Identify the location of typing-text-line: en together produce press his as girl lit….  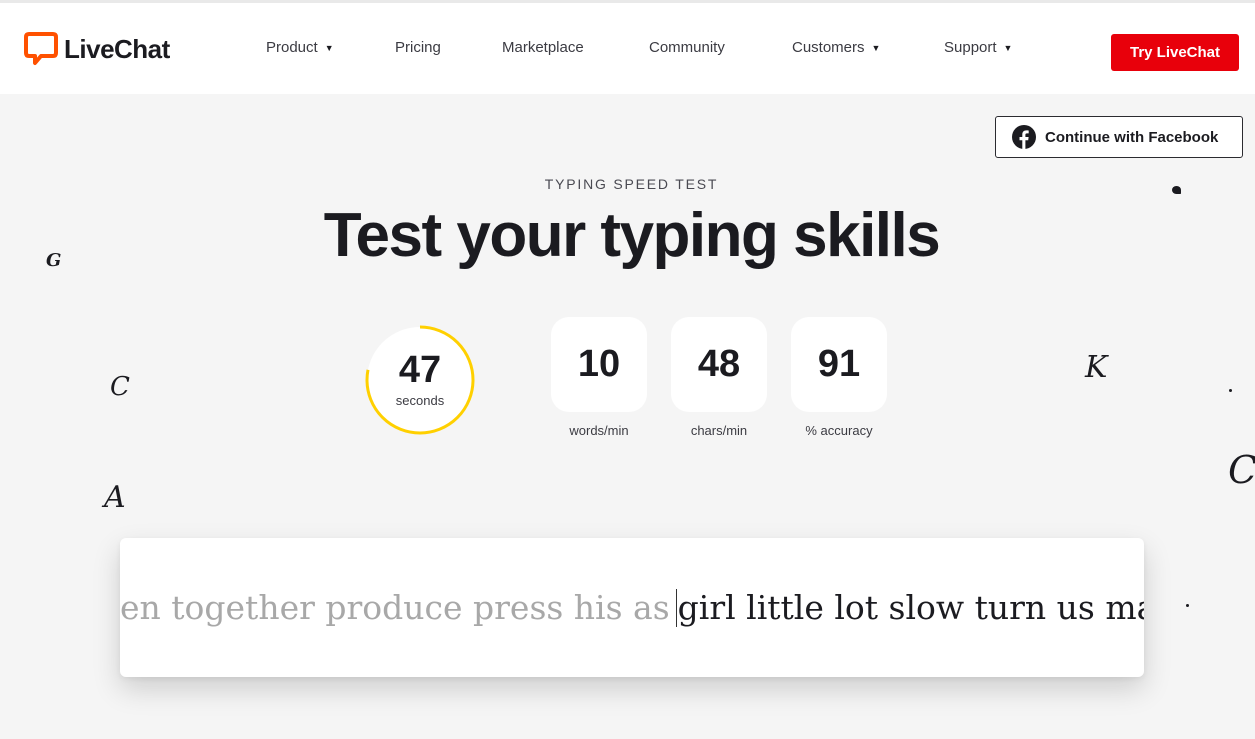
(632, 608).